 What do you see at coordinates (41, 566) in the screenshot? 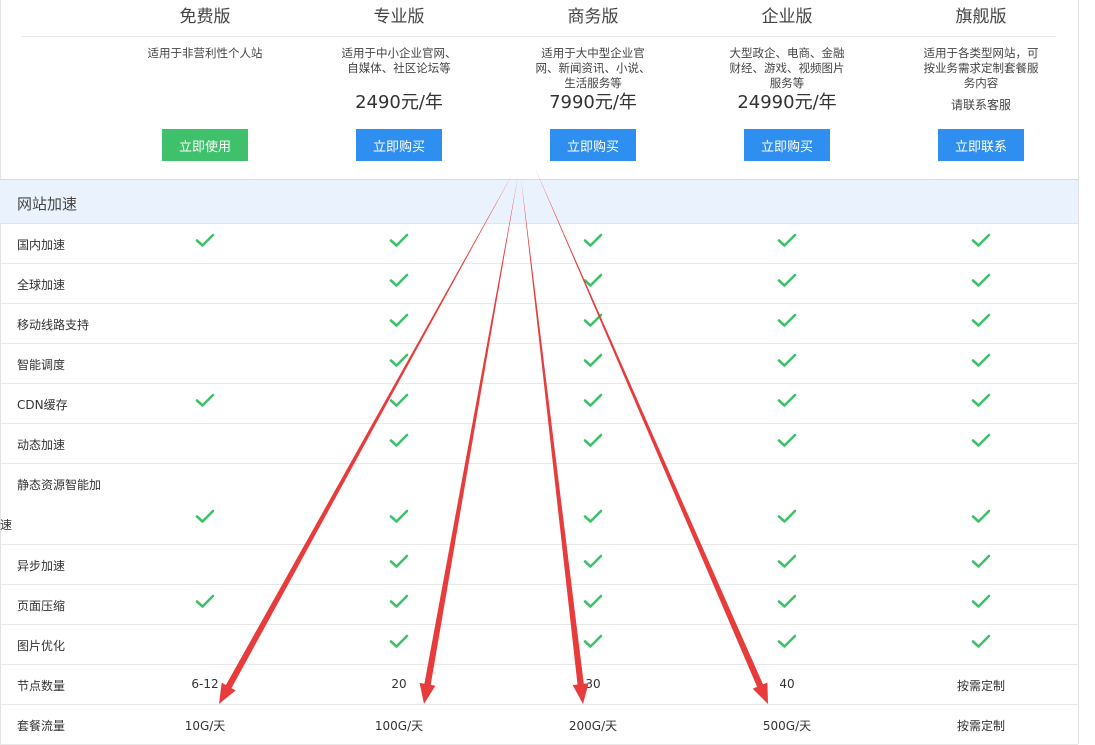
I see `feature-label: 异步加速` at bounding box center [41, 566].